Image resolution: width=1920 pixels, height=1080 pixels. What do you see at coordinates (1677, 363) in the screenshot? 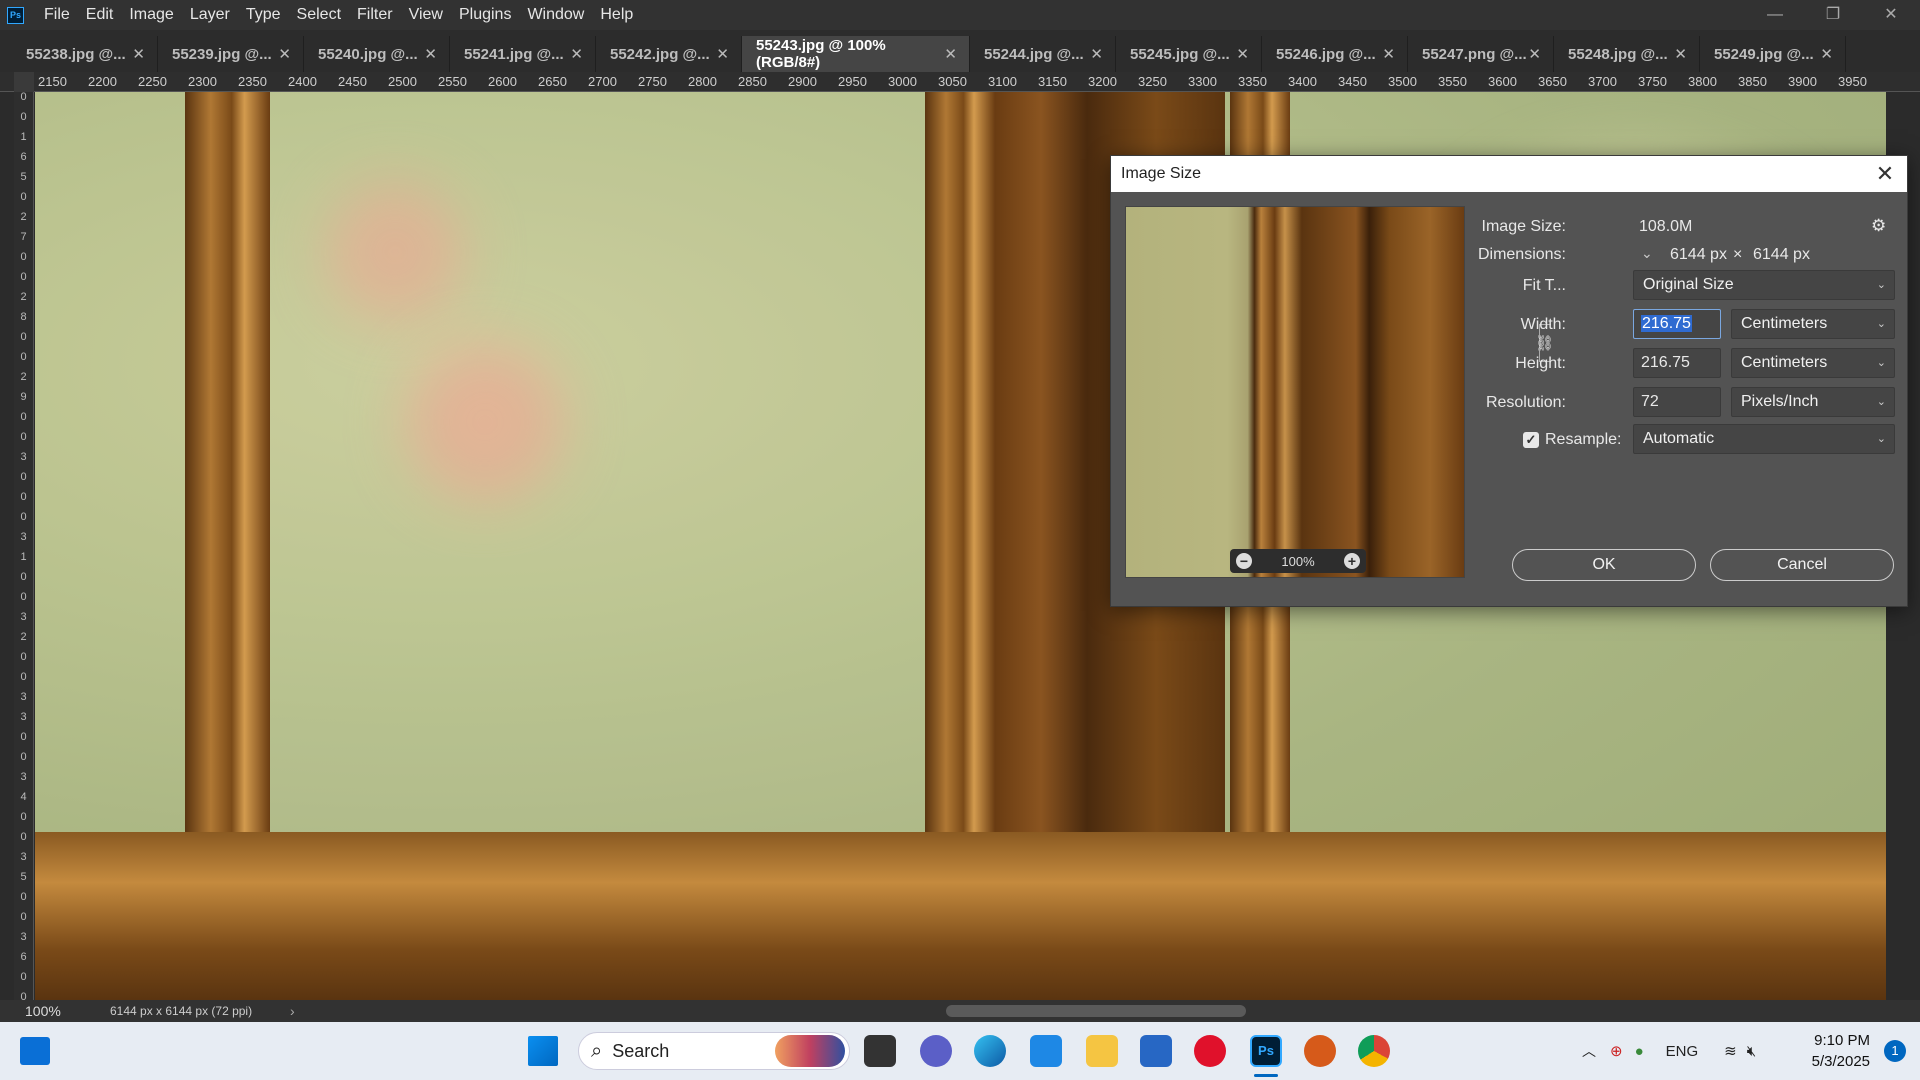
I see `height-input: 216.75` at bounding box center [1677, 363].